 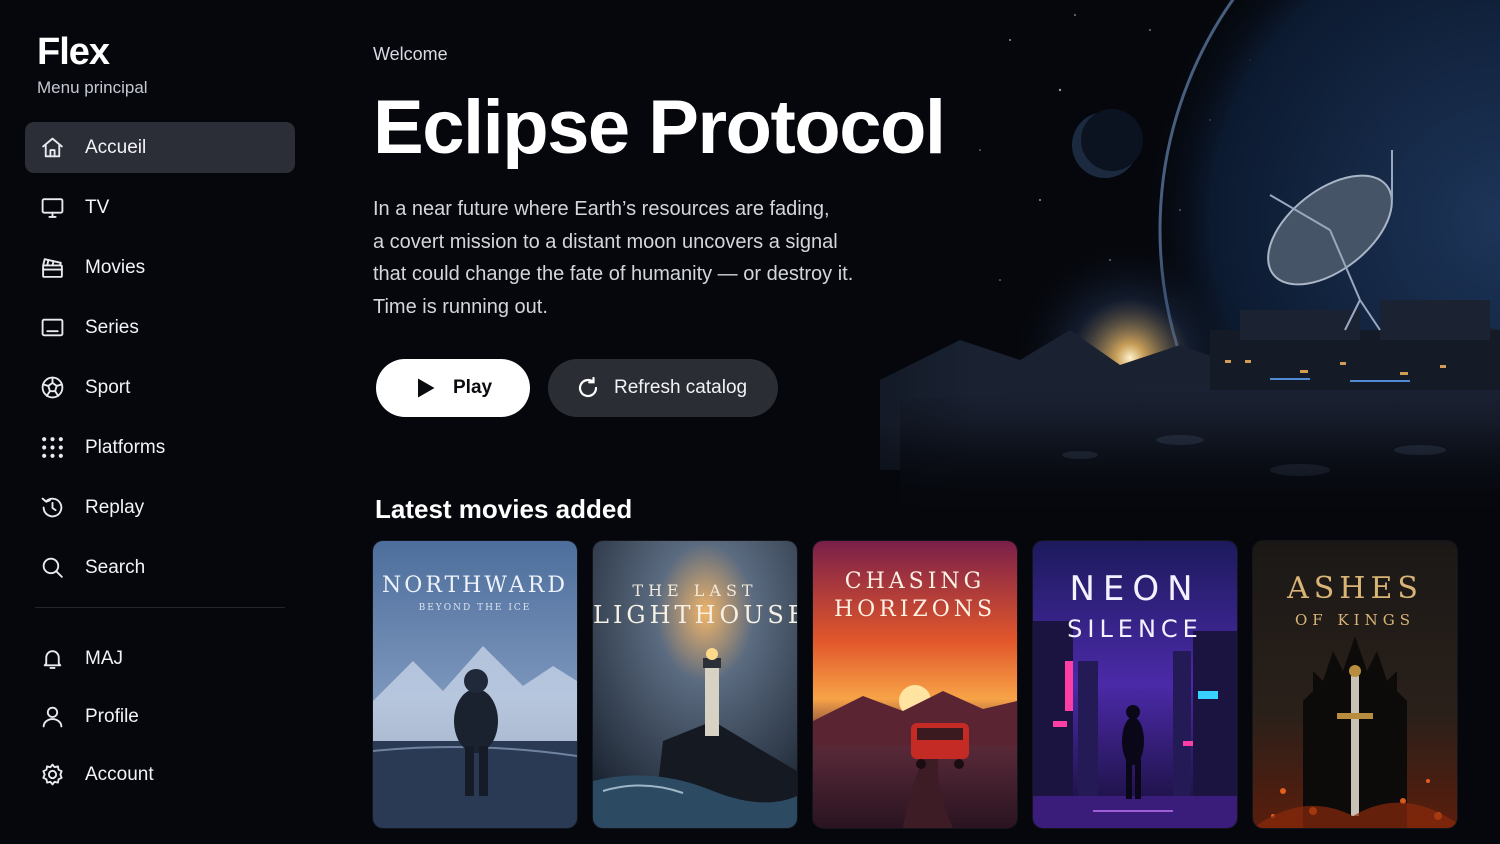 I want to click on sidebar-item-label: Platforms, so click(x=125, y=447).